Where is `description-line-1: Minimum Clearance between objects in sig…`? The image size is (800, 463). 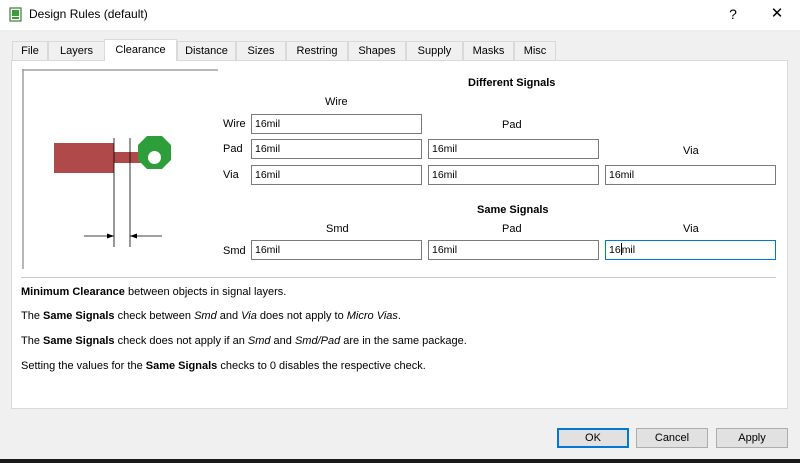 description-line-1: Minimum Clearance between objects in sig… is located at coordinates (154, 292).